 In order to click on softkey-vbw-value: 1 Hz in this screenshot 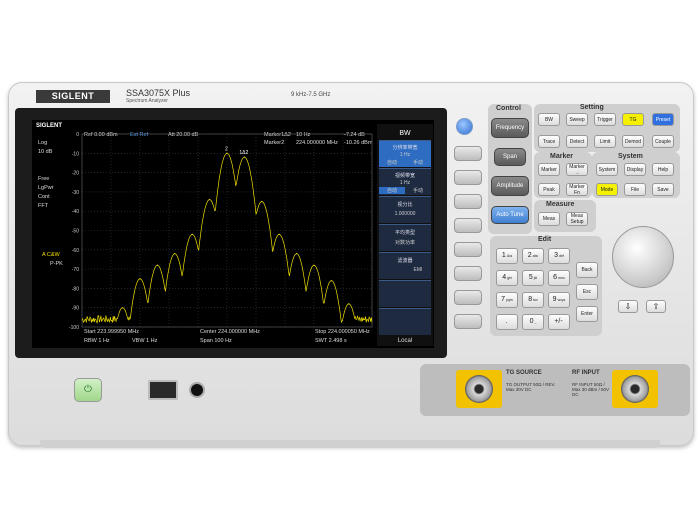, I will do `click(405, 183)`.